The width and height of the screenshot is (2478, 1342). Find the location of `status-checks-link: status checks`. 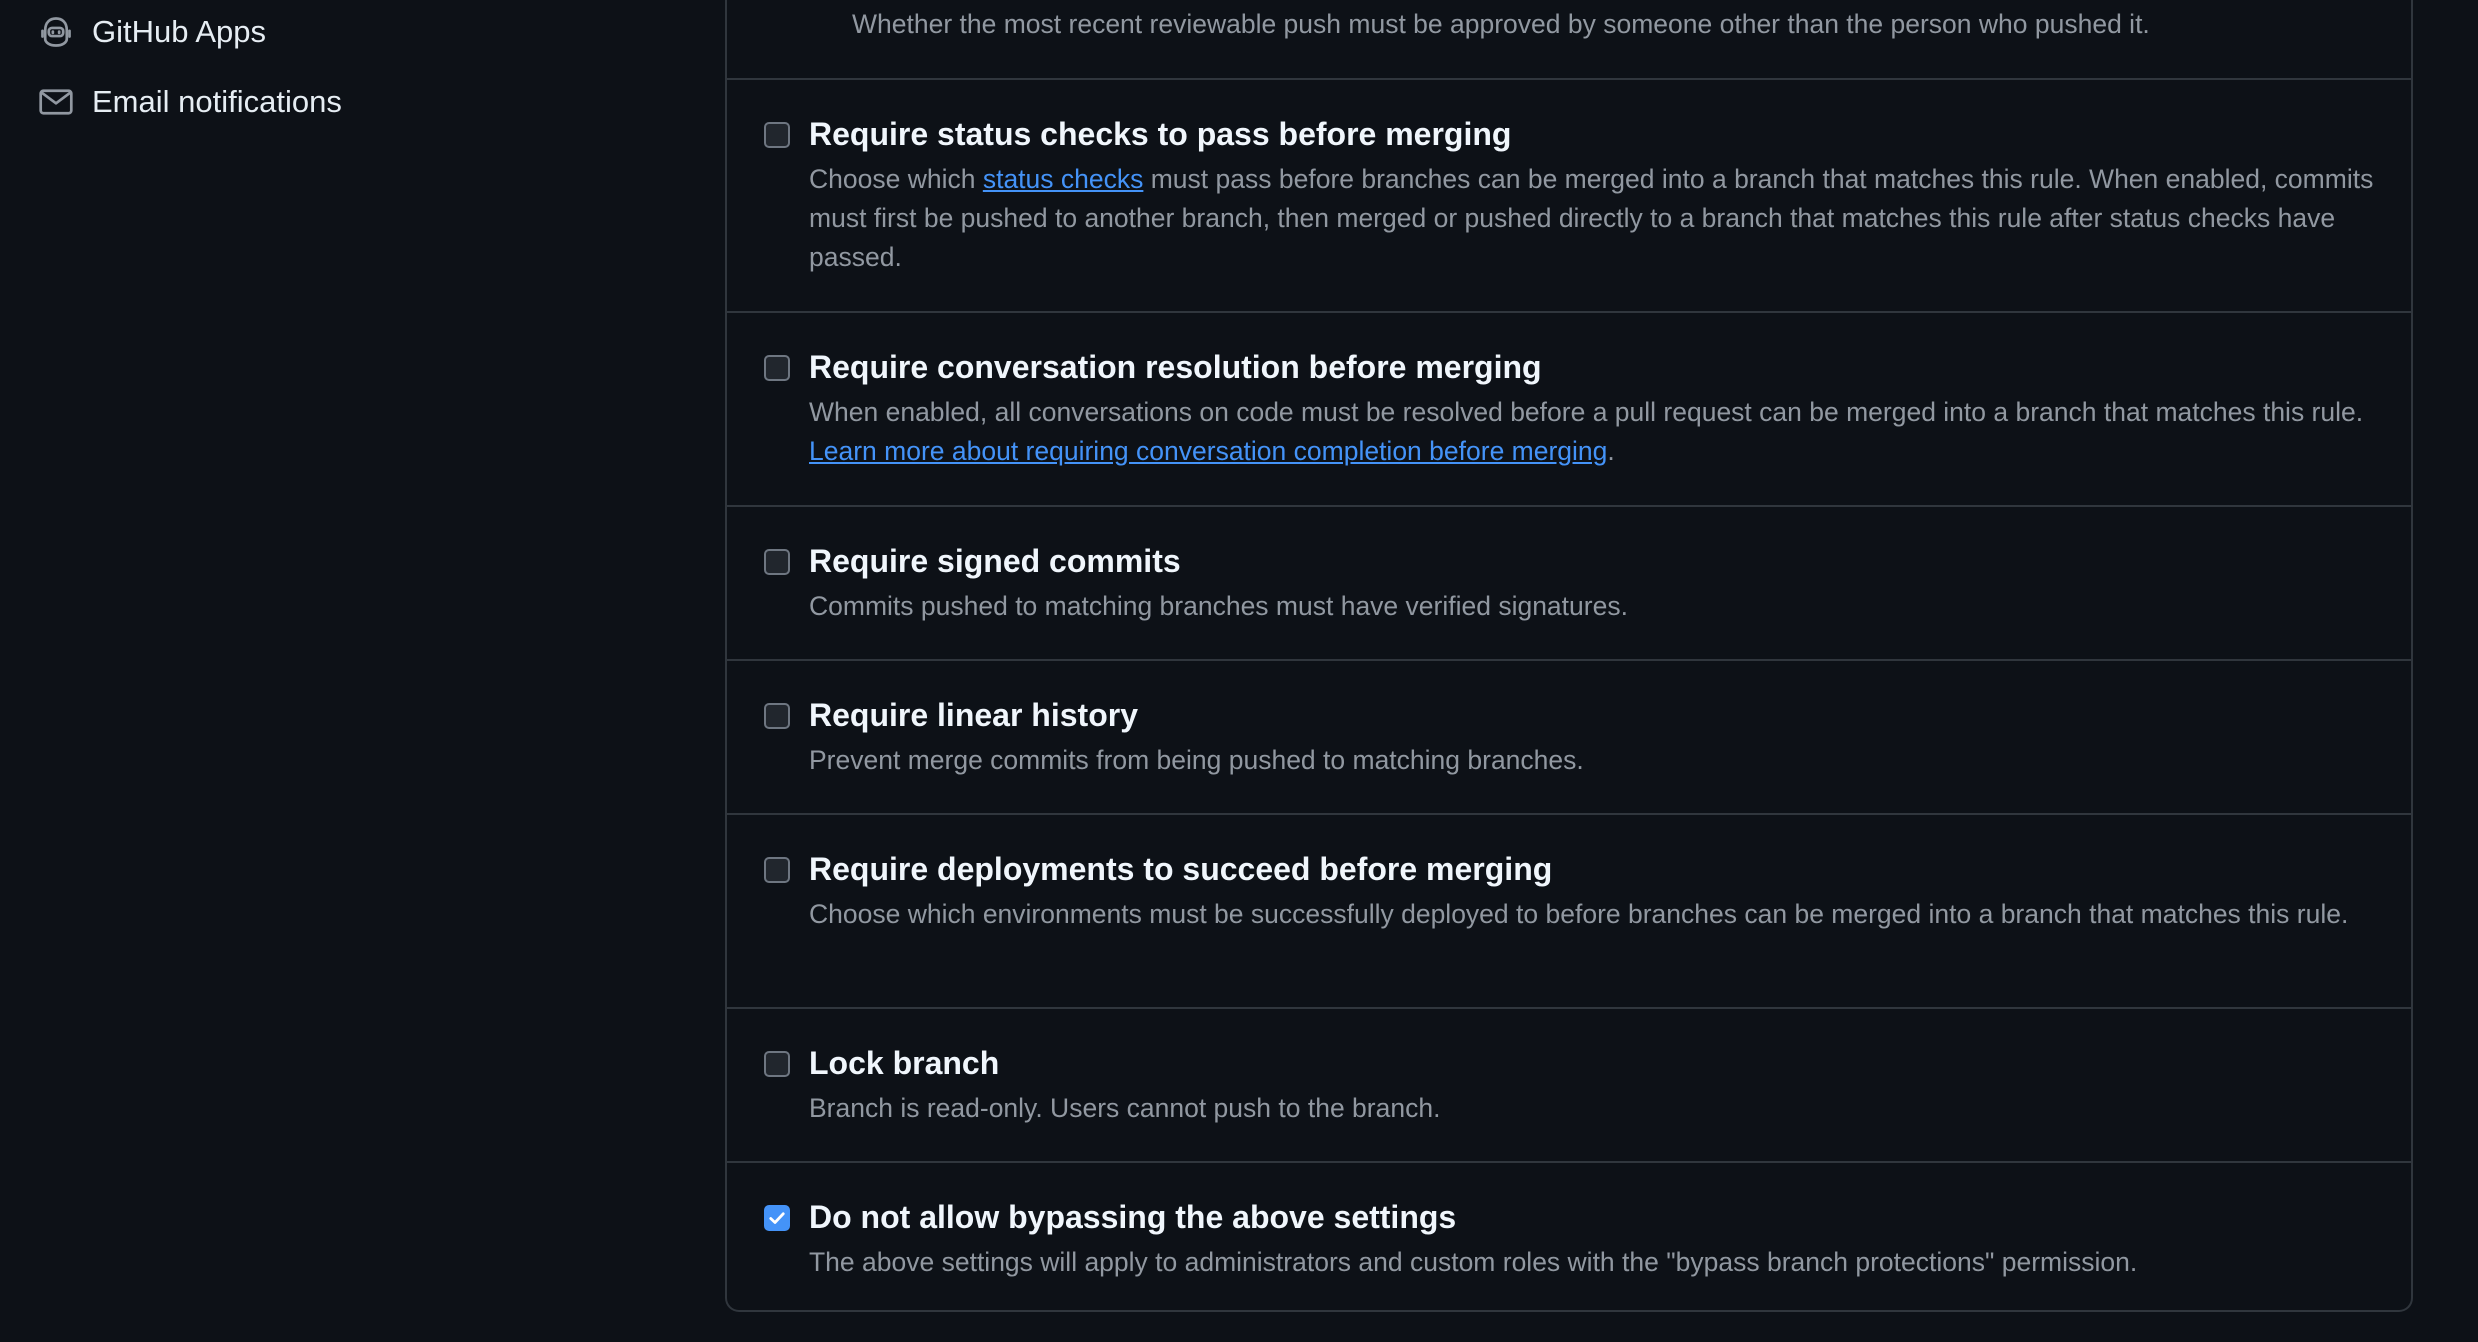

status-checks-link: status checks is located at coordinates (1063, 179).